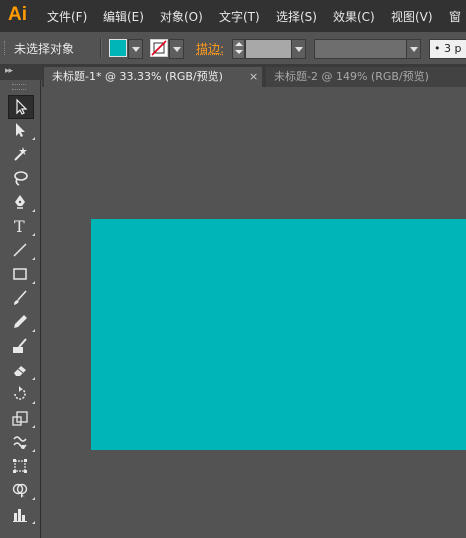  I want to click on rectangle-tool, so click(21, 274).